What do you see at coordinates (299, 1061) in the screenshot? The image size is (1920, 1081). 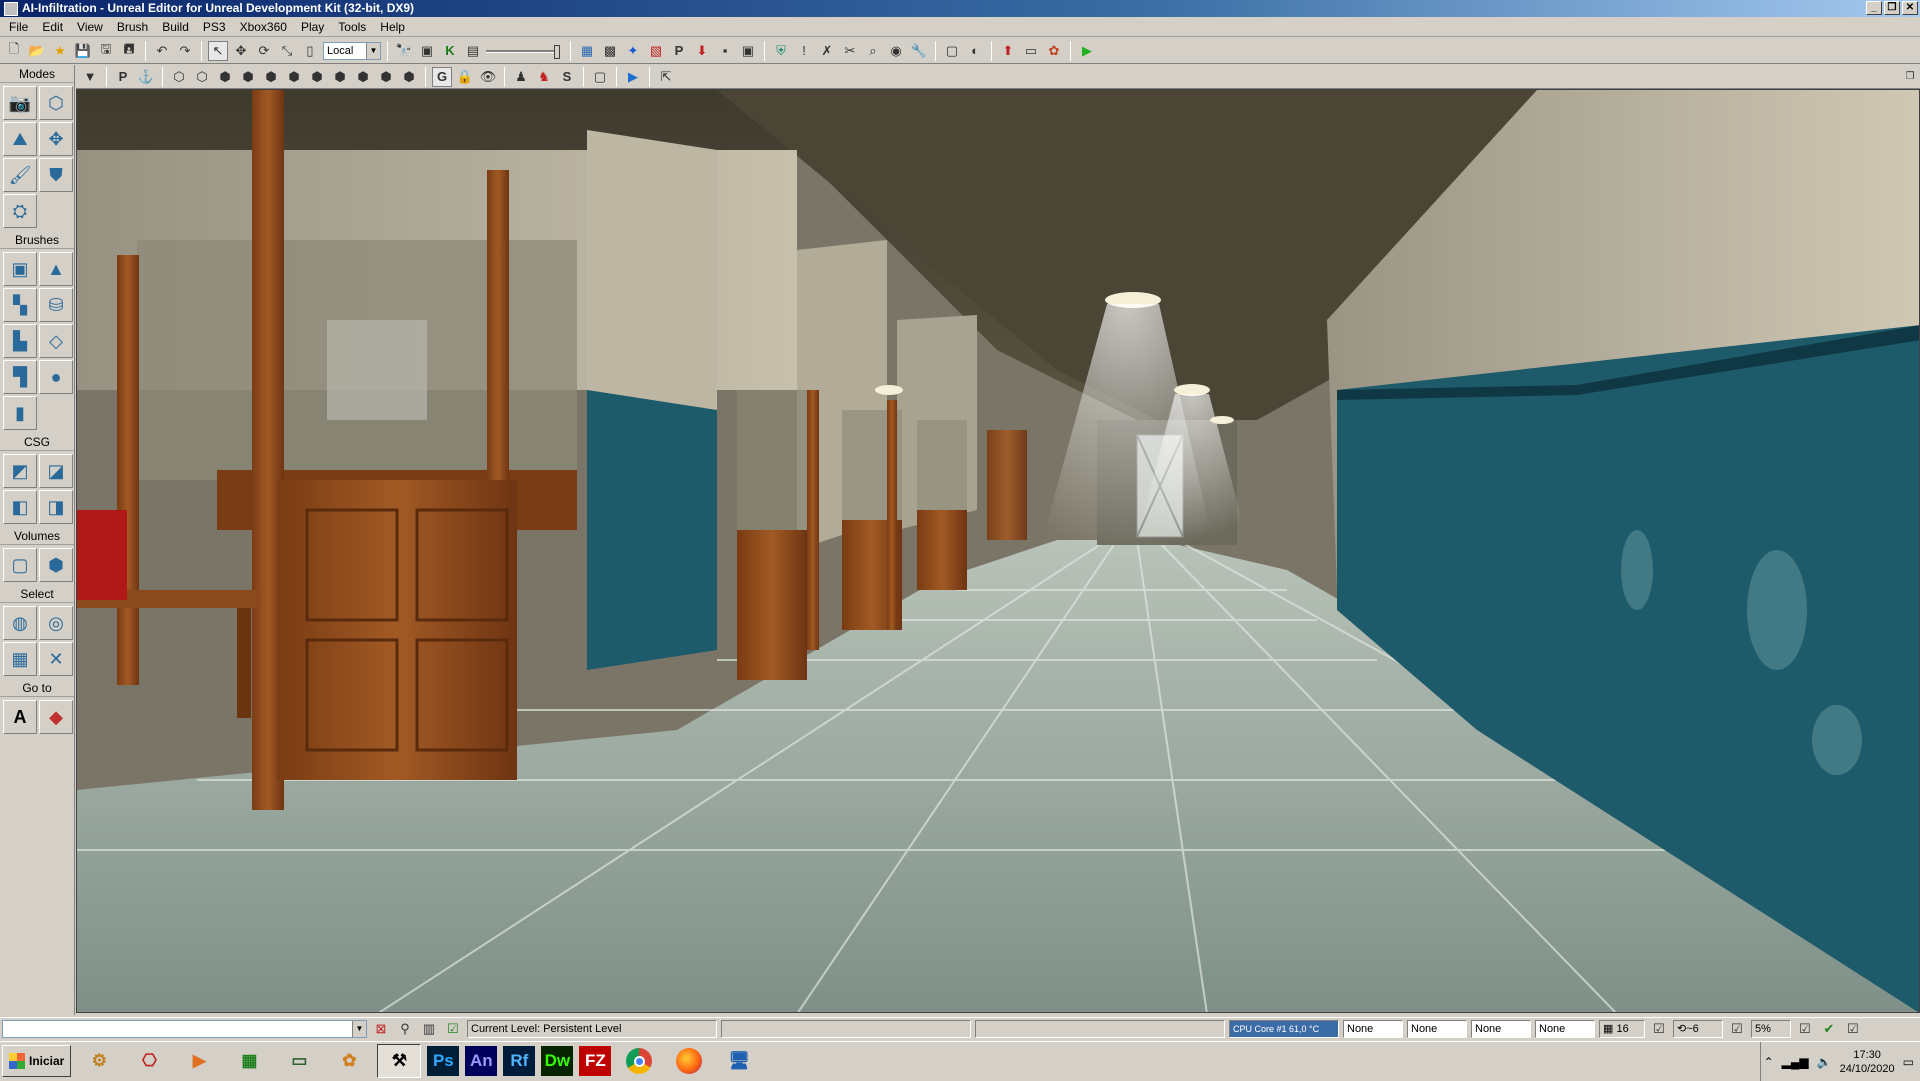 I see `monitor-icon: ▭` at bounding box center [299, 1061].